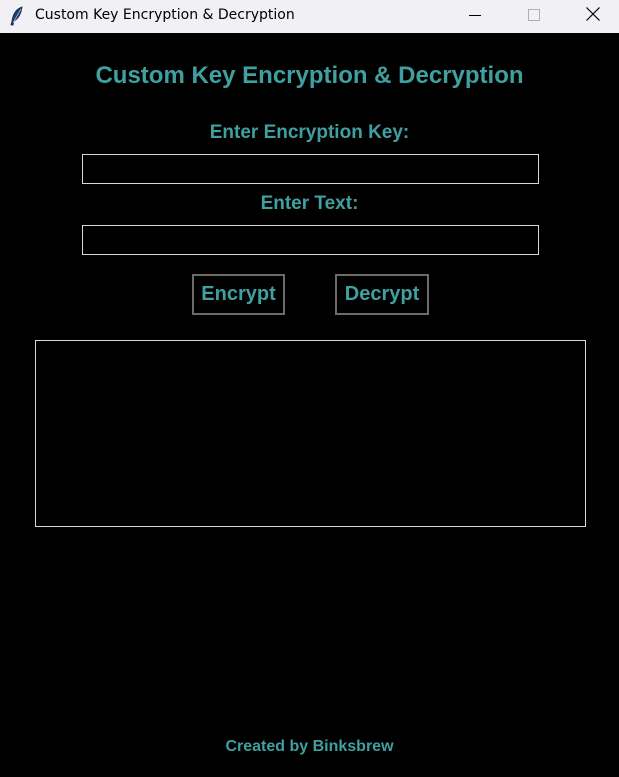 The image size is (619, 777). I want to click on close-button, so click(593, 16).